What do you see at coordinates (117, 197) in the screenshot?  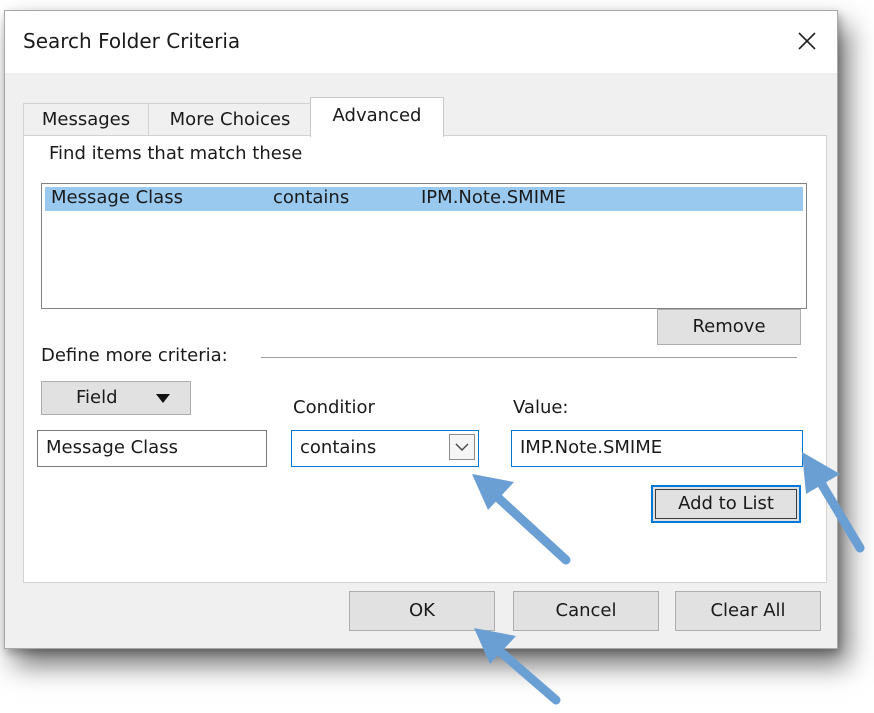 I see `list-item-field: Message Class` at bounding box center [117, 197].